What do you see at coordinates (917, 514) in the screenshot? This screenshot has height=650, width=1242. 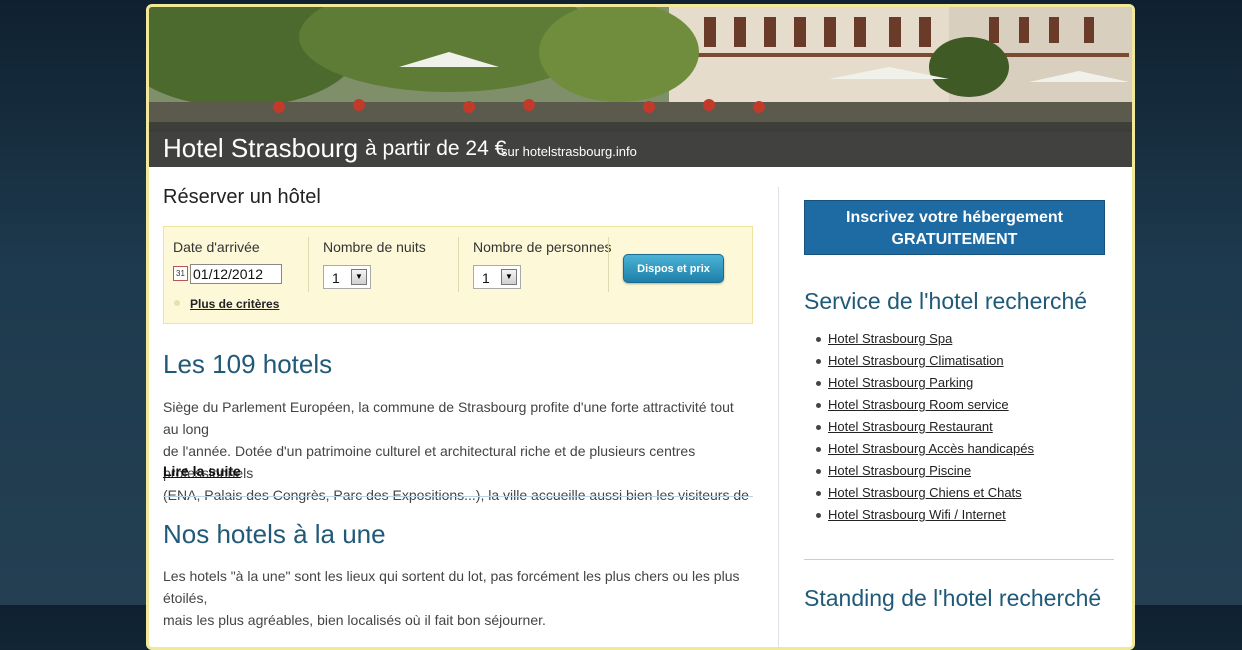 I see `service-link-wifi: Hotel Strasbourg Wifi / Internet` at bounding box center [917, 514].